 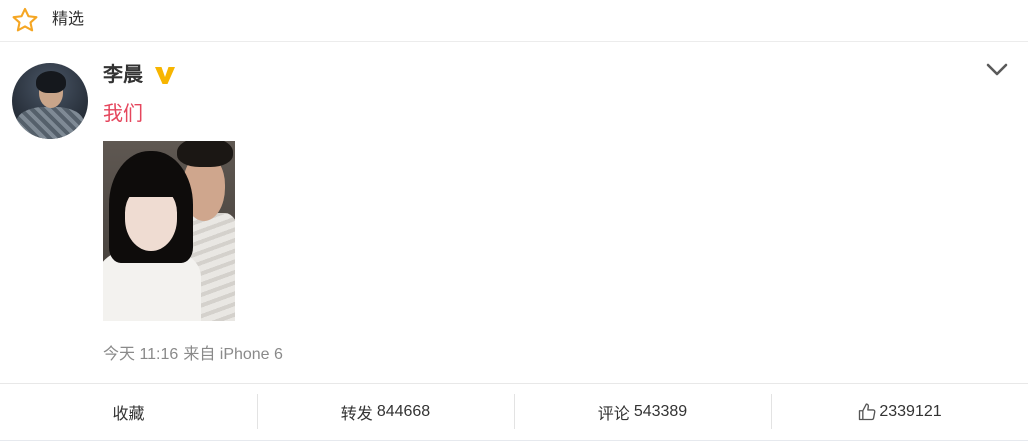 I want to click on repost-button: 转发 844668, so click(x=385, y=412).